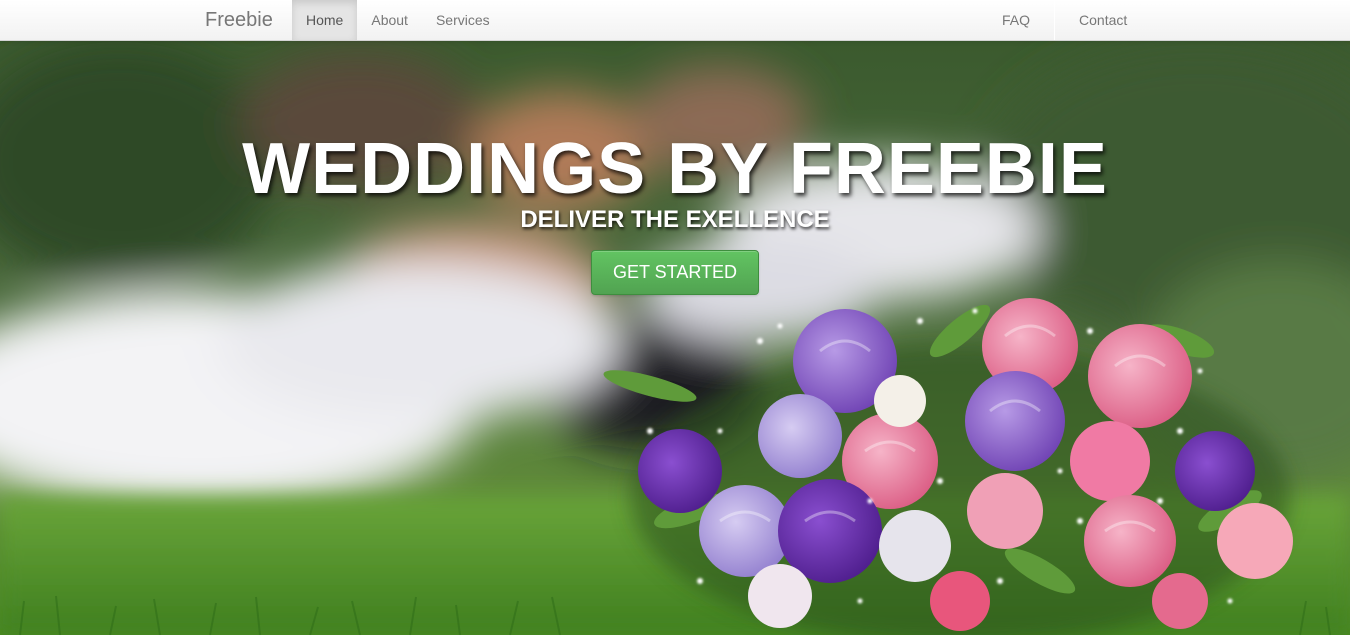 Image resolution: width=1350 pixels, height=635 pixels. Describe the element at coordinates (389, 20) in the screenshot. I see `nav-item-about: About` at that location.